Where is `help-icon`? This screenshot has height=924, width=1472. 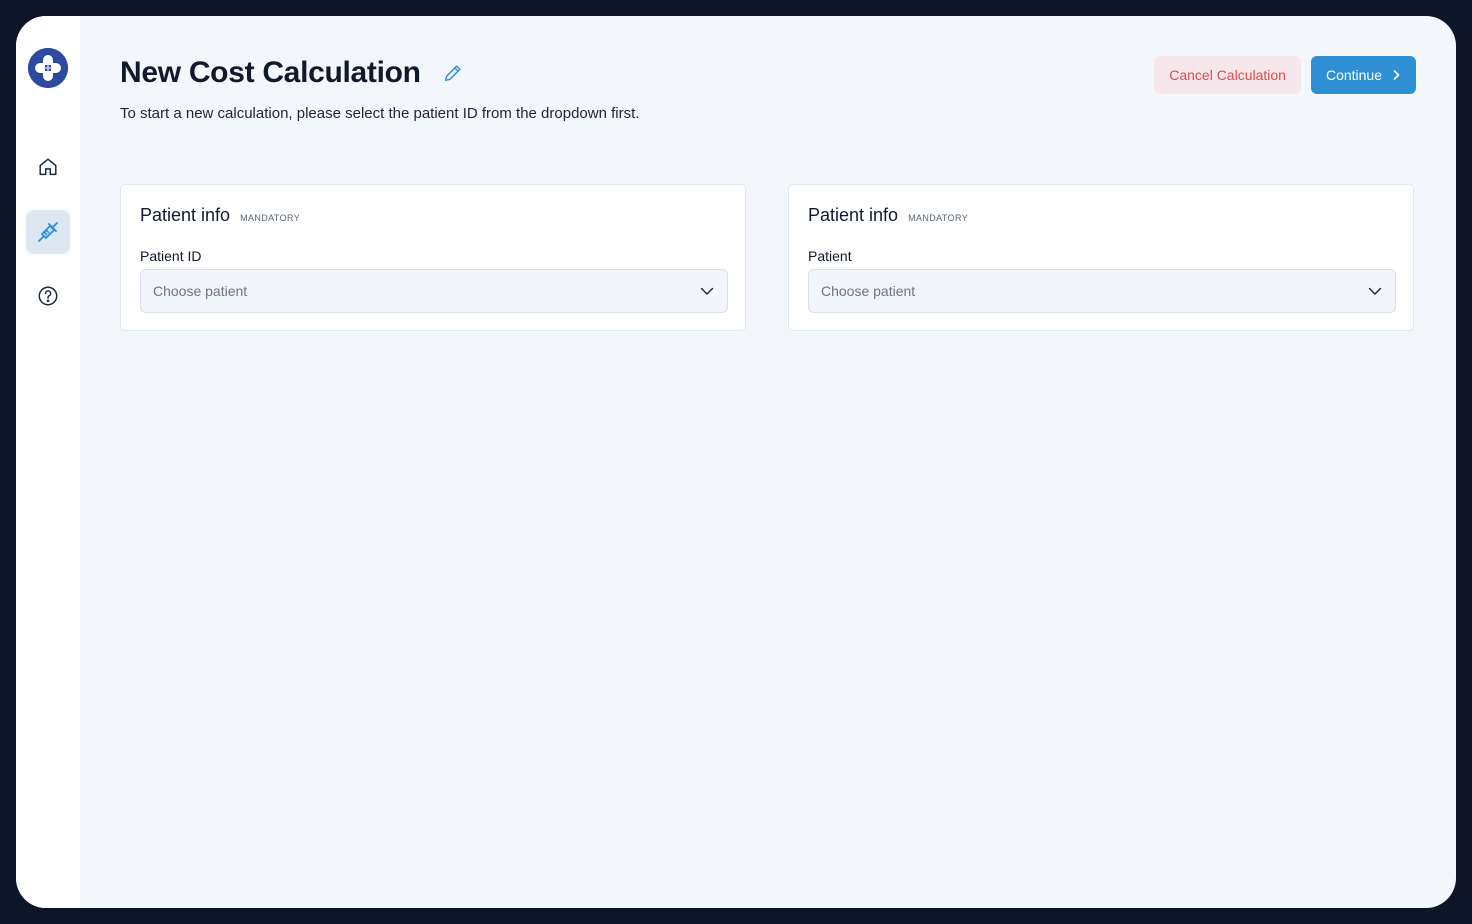
help-icon is located at coordinates (48, 296).